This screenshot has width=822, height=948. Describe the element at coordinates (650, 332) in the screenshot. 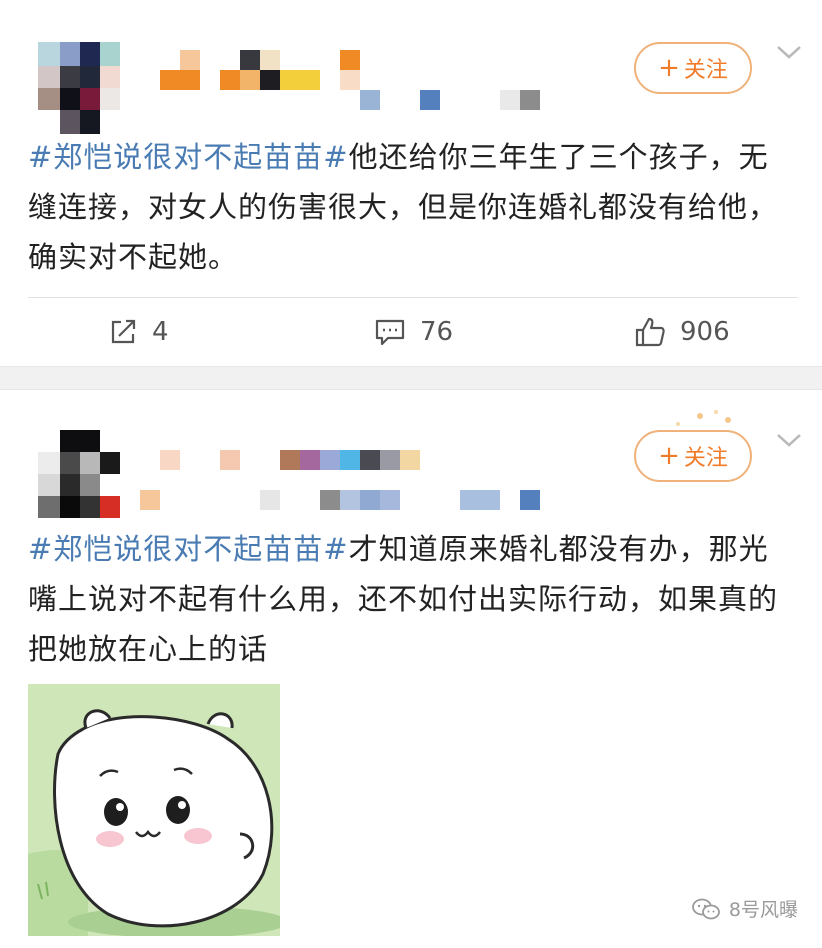

I see `like-icon` at that location.